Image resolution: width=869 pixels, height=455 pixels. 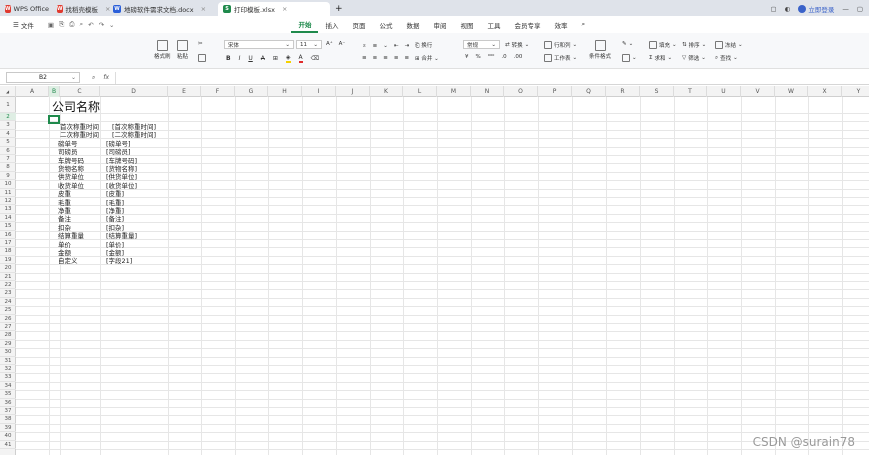 What do you see at coordinates (8, 319) in the screenshot?
I see `row-header-26: 26` at bounding box center [8, 319].